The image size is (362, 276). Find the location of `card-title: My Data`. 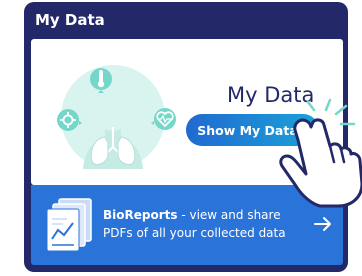

card-title: My Data is located at coordinates (70, 20).